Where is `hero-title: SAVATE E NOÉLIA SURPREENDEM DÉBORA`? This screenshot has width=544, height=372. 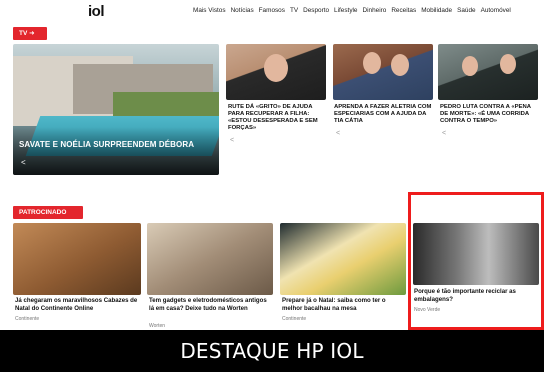
hero-title: SAVATE E NOÉLIA SURPREENDEM DÉBORA is located at coordinates (106, 144).